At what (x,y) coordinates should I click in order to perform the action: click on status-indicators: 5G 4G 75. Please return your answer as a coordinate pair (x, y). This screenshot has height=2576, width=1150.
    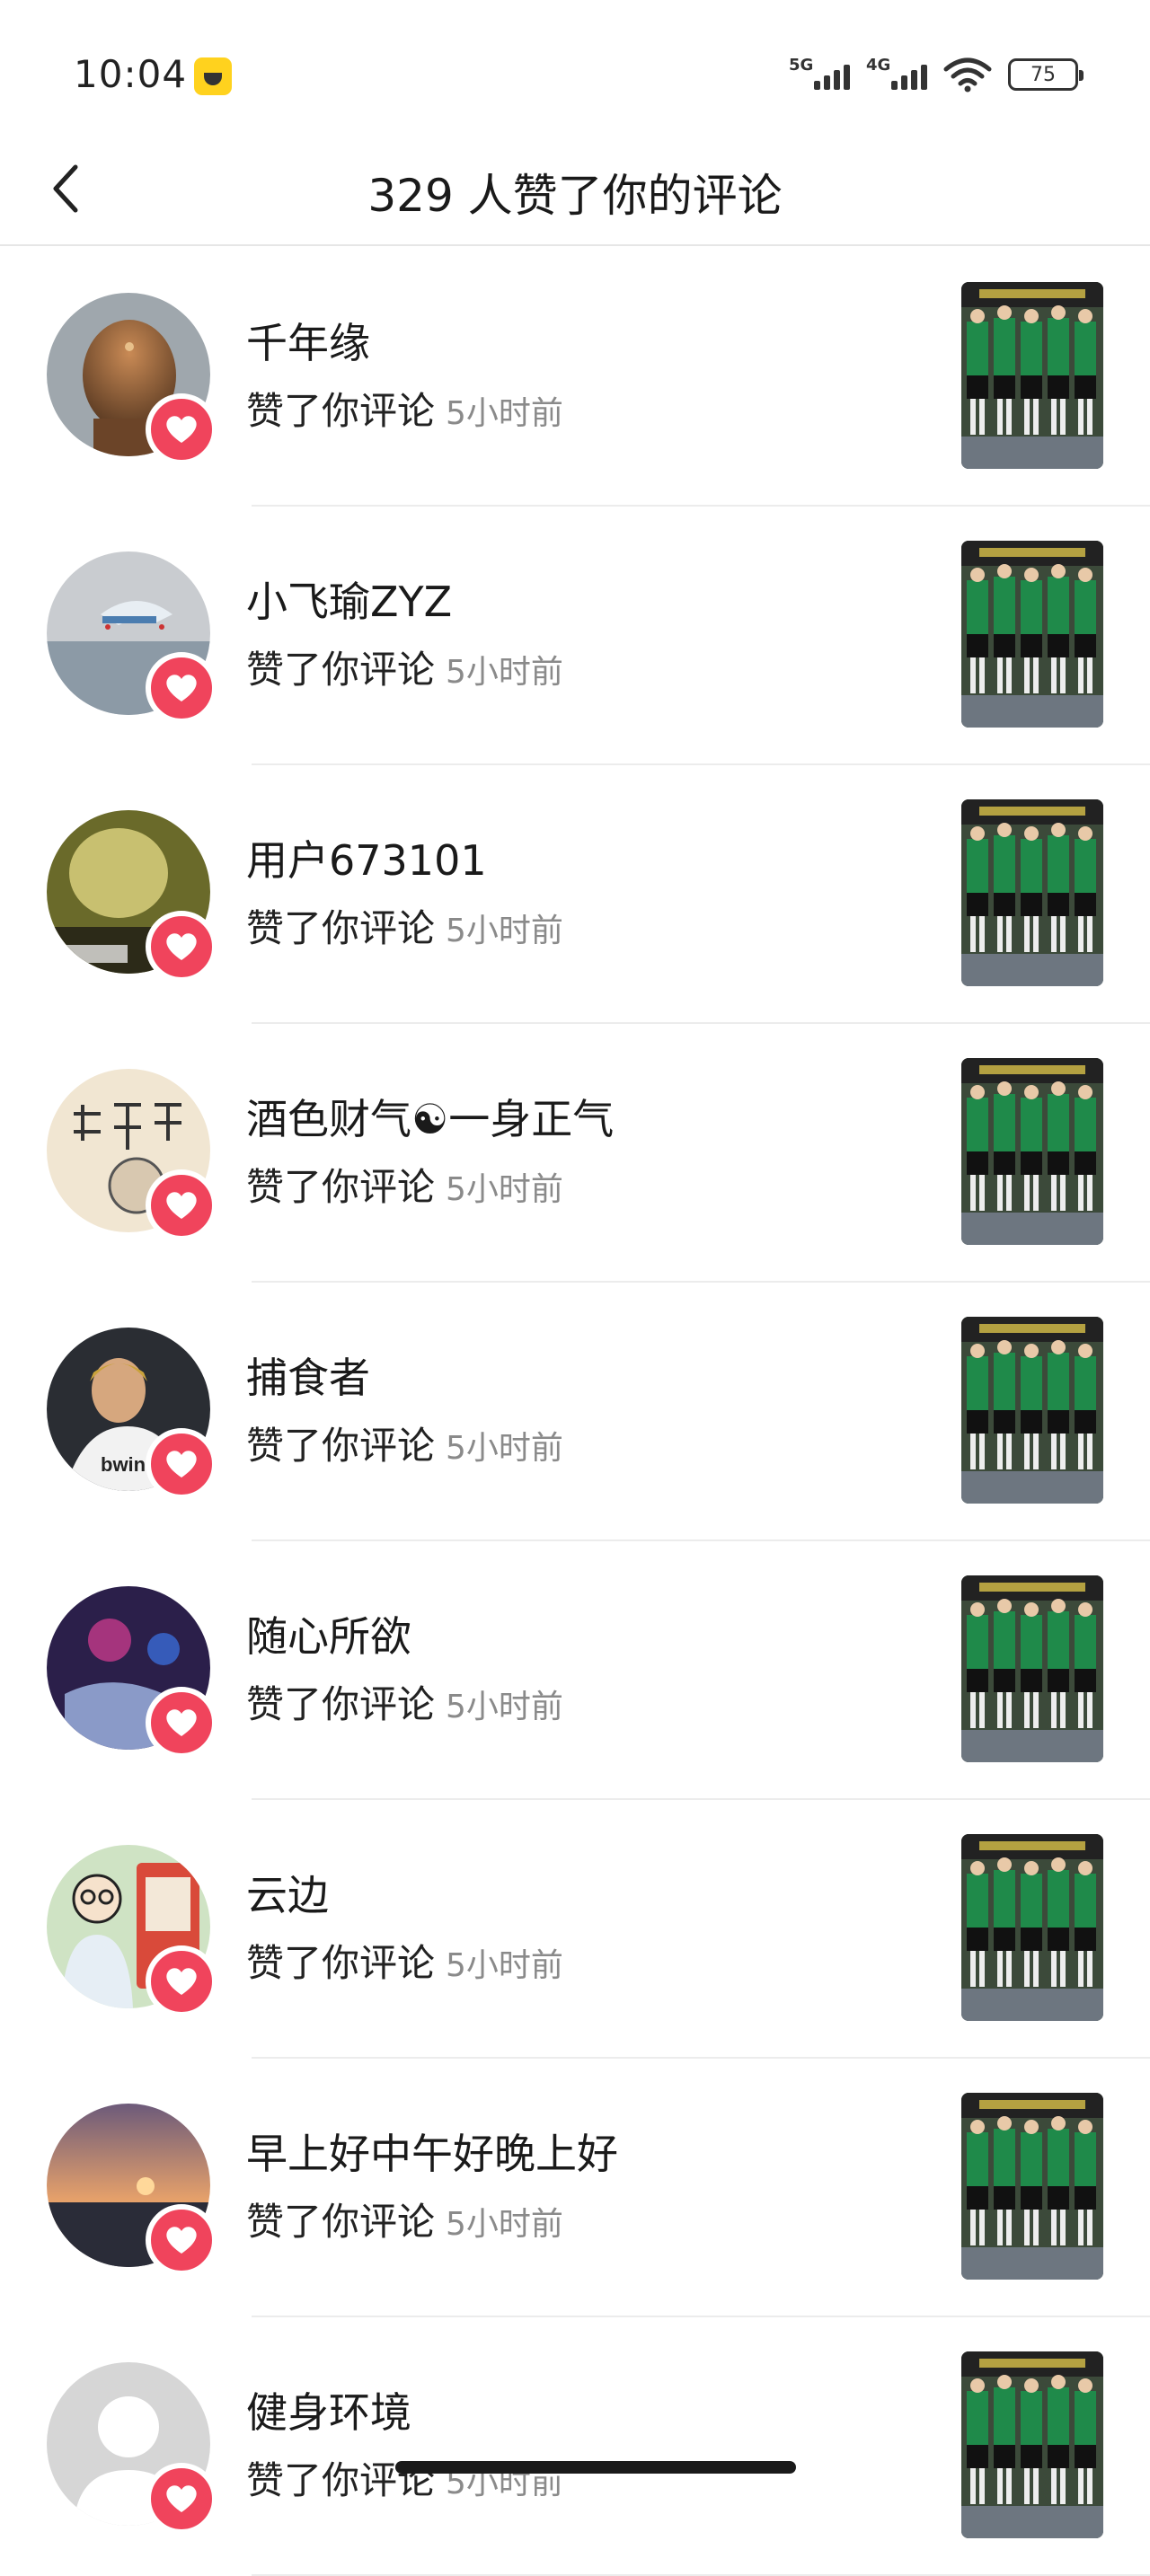
    Looking at the image, I should click on (937, 74).